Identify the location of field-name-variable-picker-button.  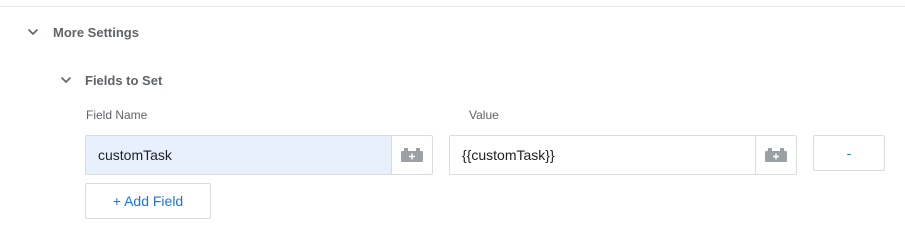
(412, 155).